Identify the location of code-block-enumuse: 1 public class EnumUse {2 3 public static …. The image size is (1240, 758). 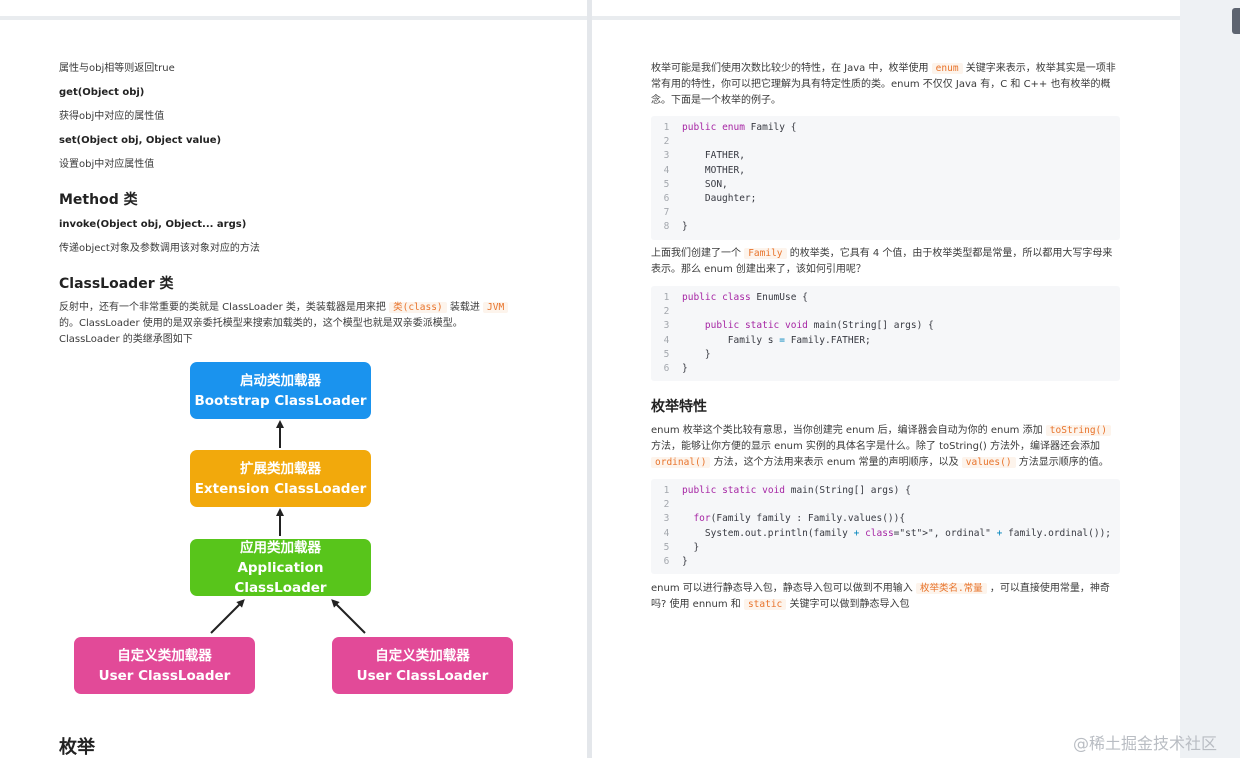
(885, 334).